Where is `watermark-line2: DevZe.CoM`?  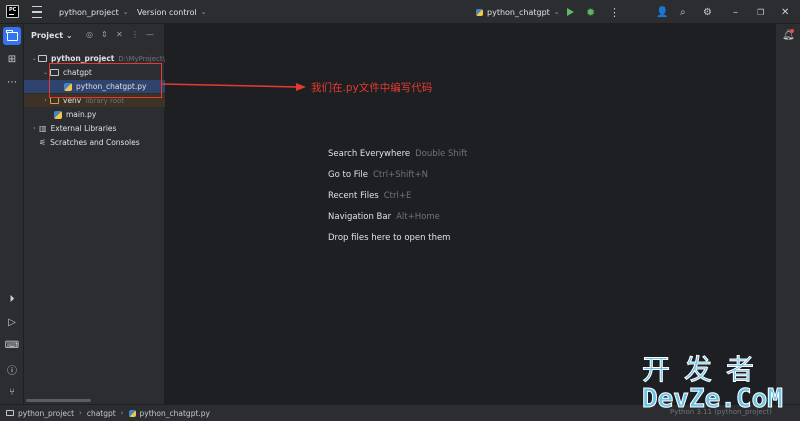 watermark-line2: DevZe.CoM is located at coordinates (713, 399).